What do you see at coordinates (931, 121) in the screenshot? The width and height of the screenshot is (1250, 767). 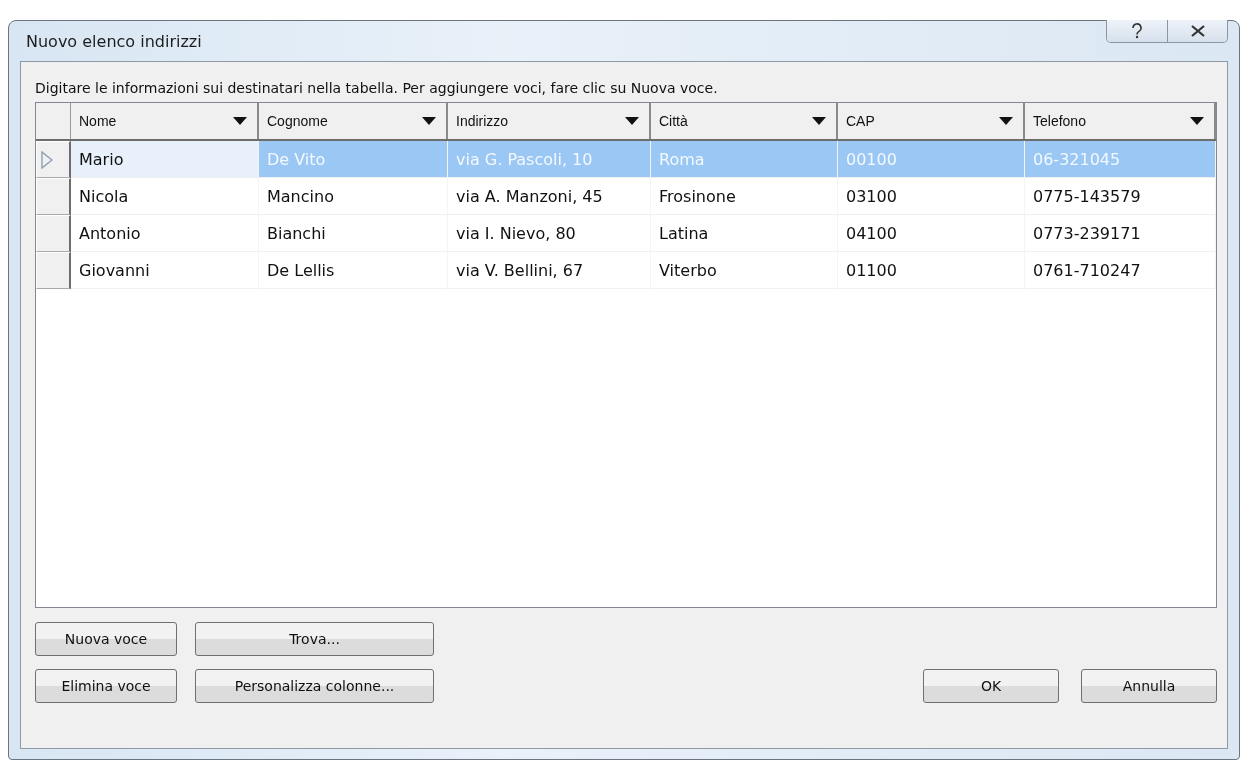 I see `column-header: CAP` at bounding box center [931, 121].